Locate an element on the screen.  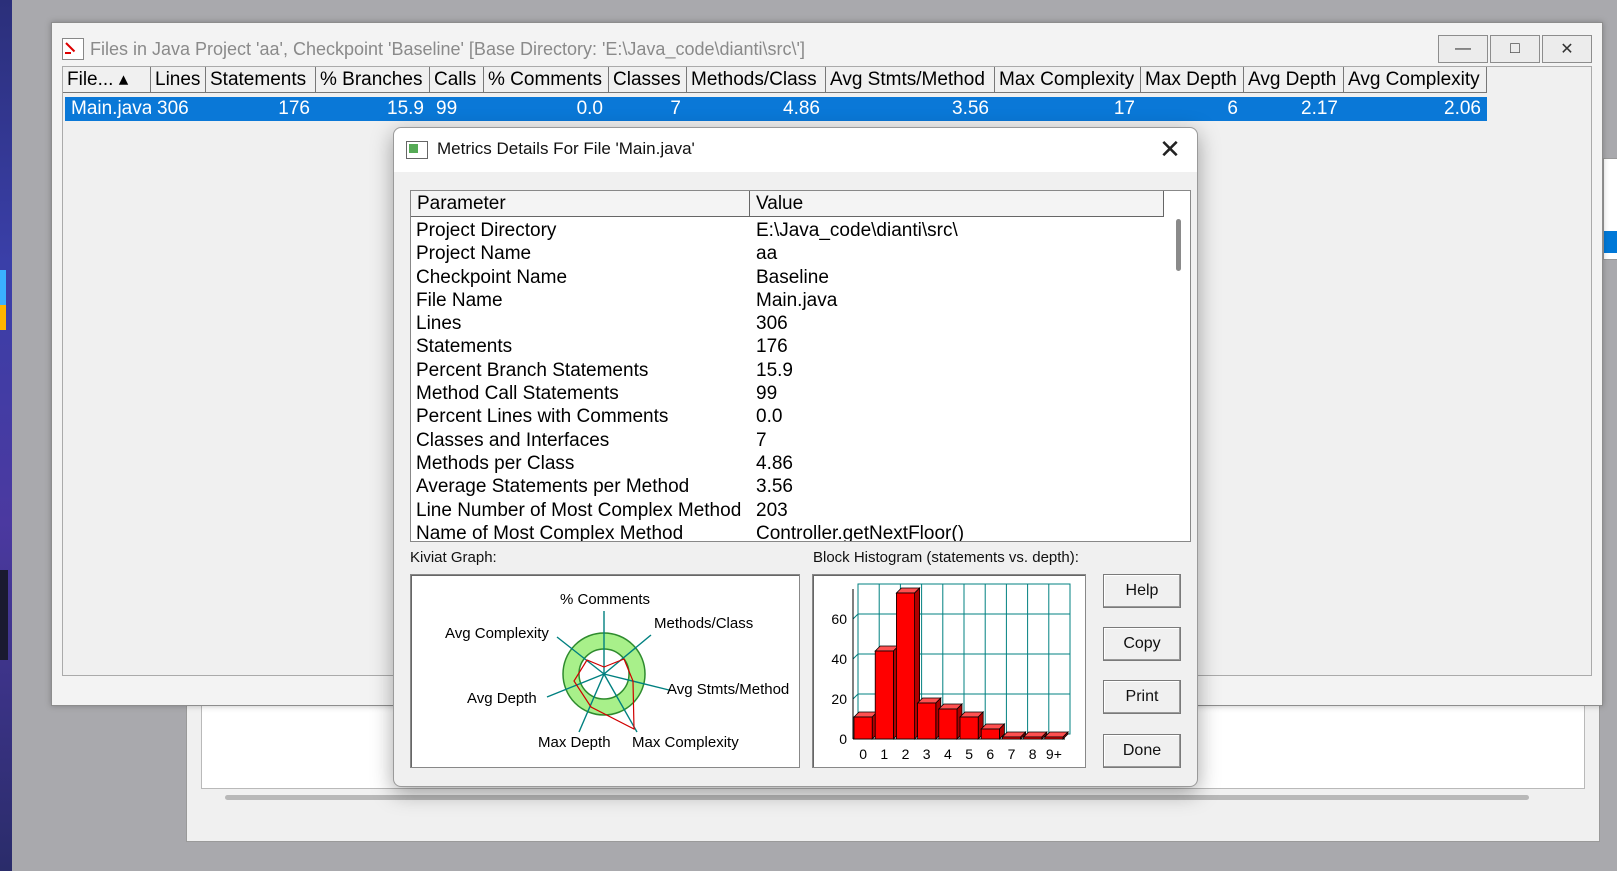
table-row: Average Statements per Method 3.56 is located at coordinates (687, 486).